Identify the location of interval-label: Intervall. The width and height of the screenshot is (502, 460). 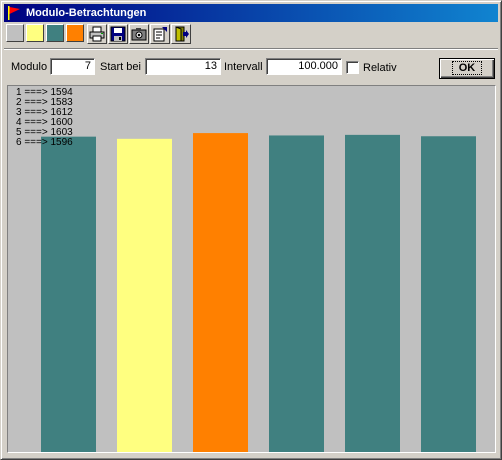
(243, 67).